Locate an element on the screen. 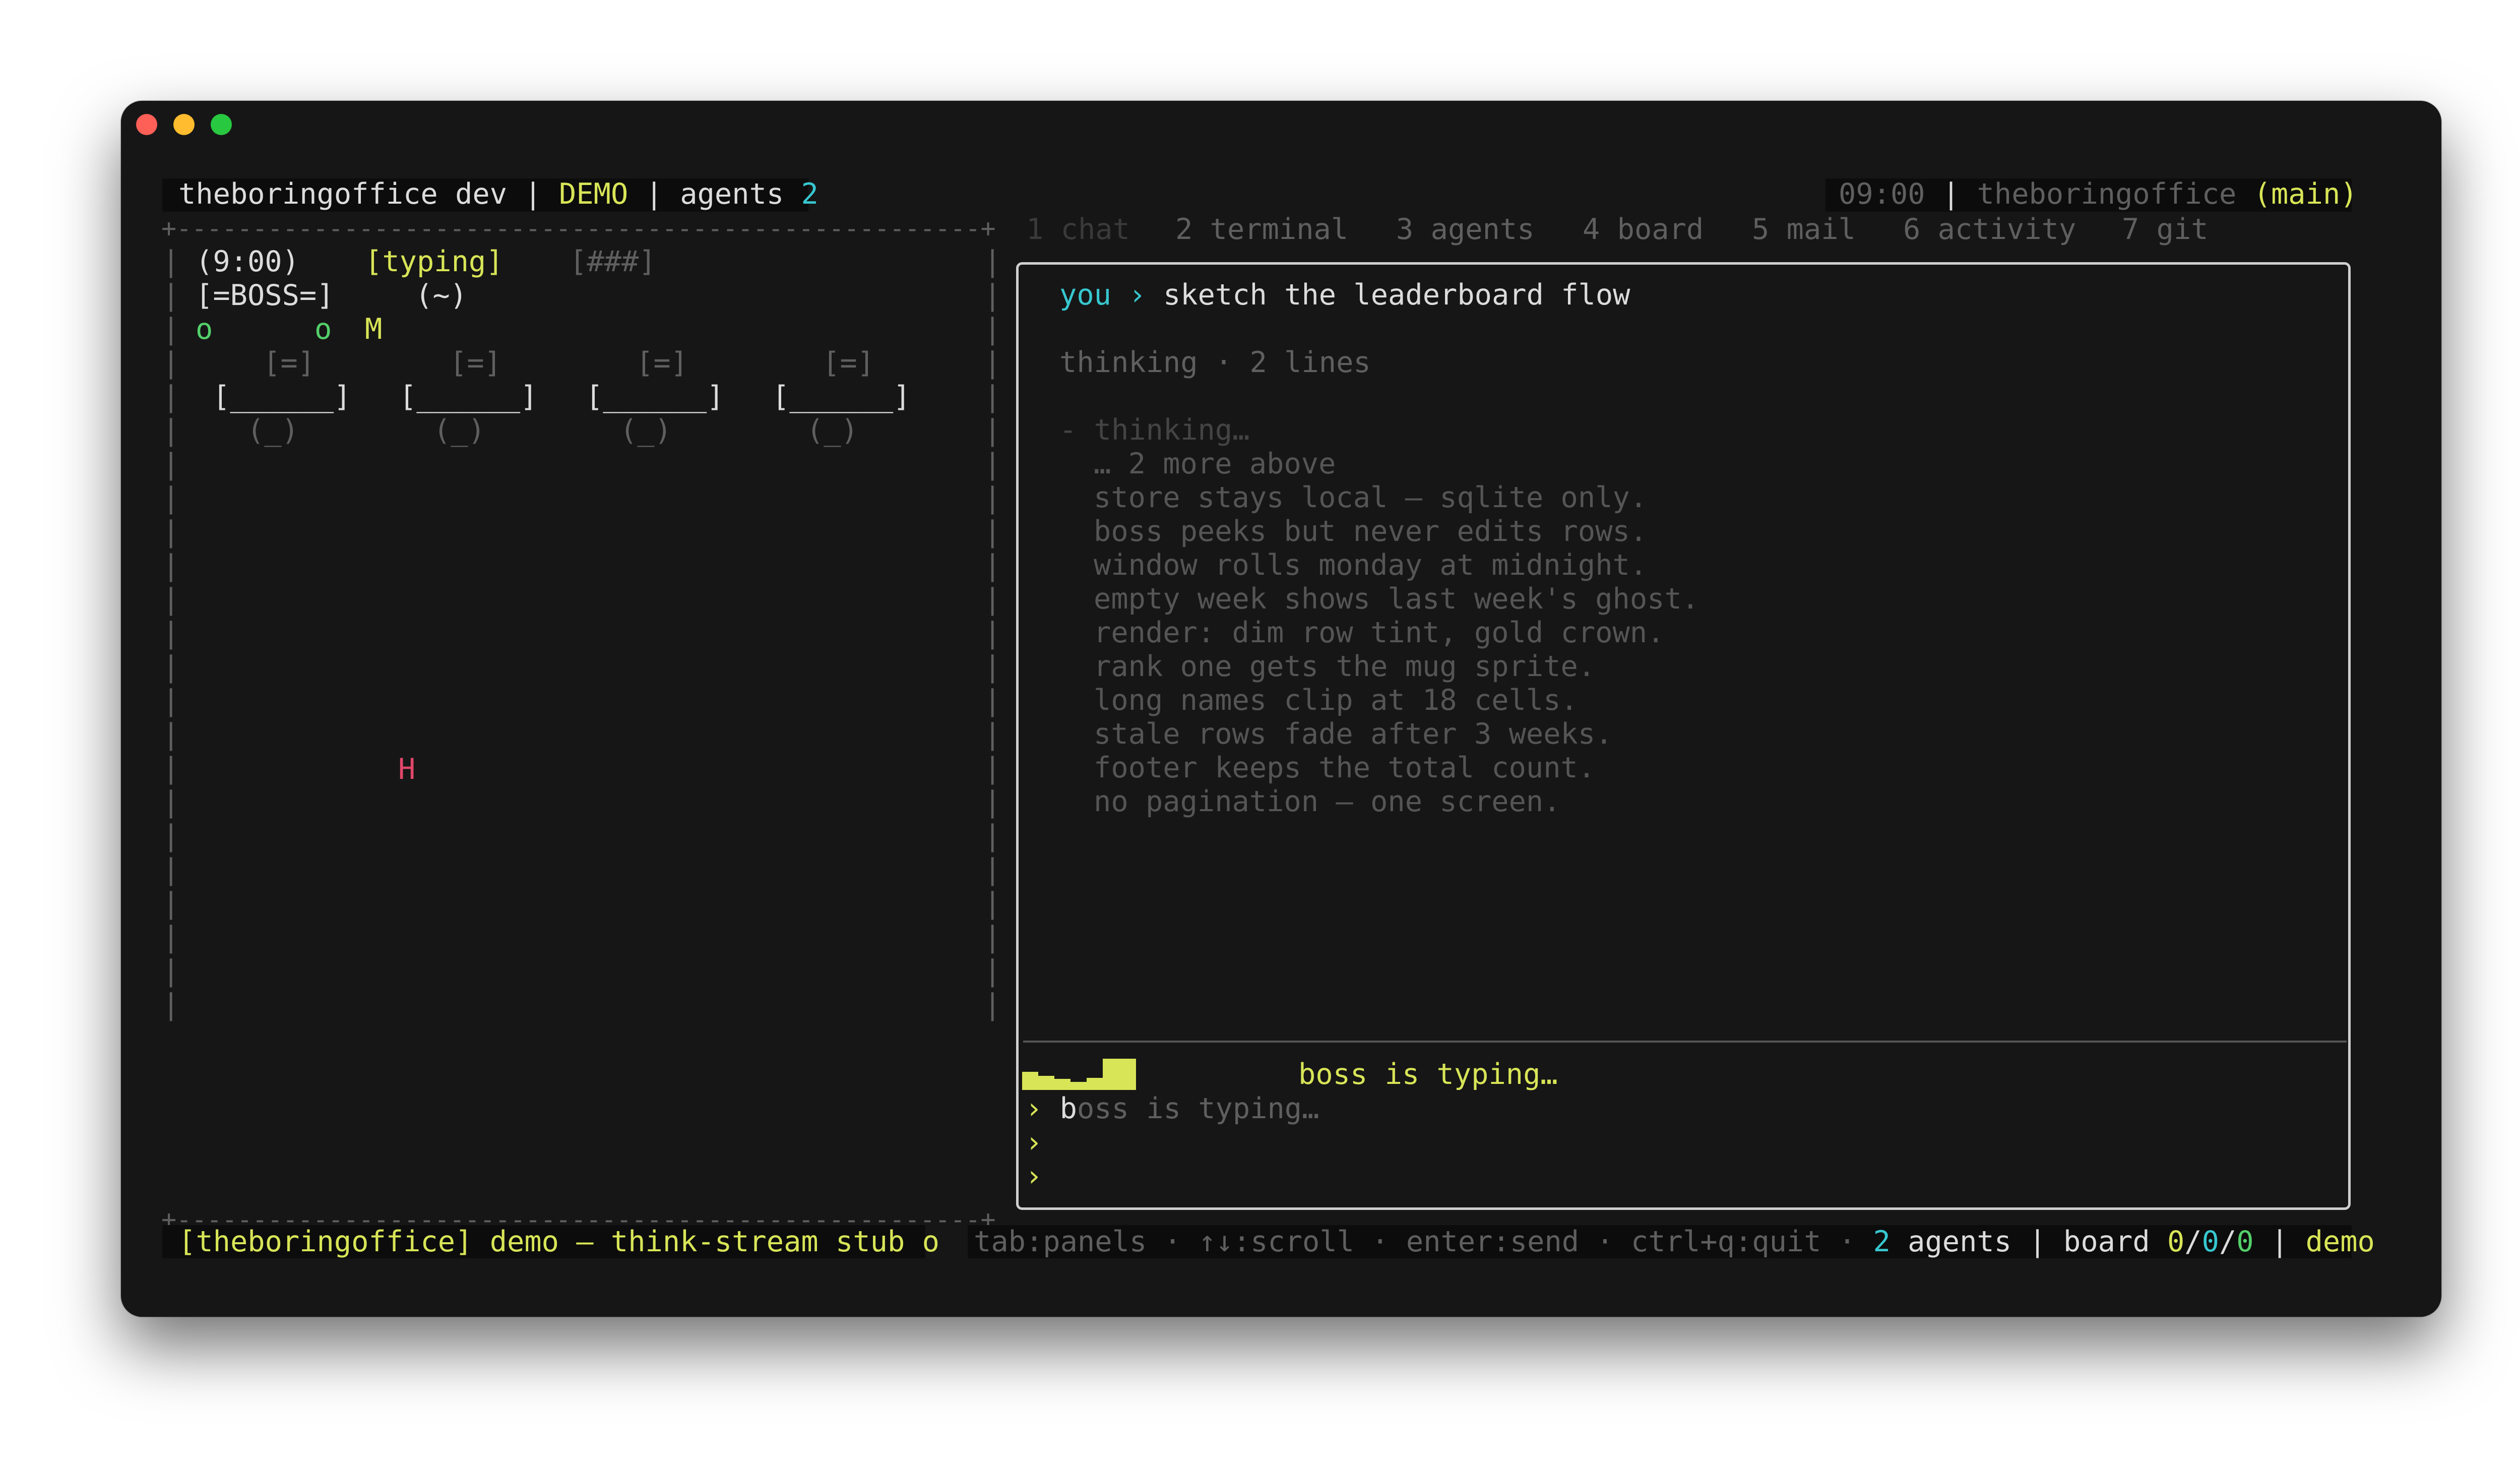 This screenshot has width=2520, height=1460. typing-activity-bars is located at coordinates (1079, 1074).